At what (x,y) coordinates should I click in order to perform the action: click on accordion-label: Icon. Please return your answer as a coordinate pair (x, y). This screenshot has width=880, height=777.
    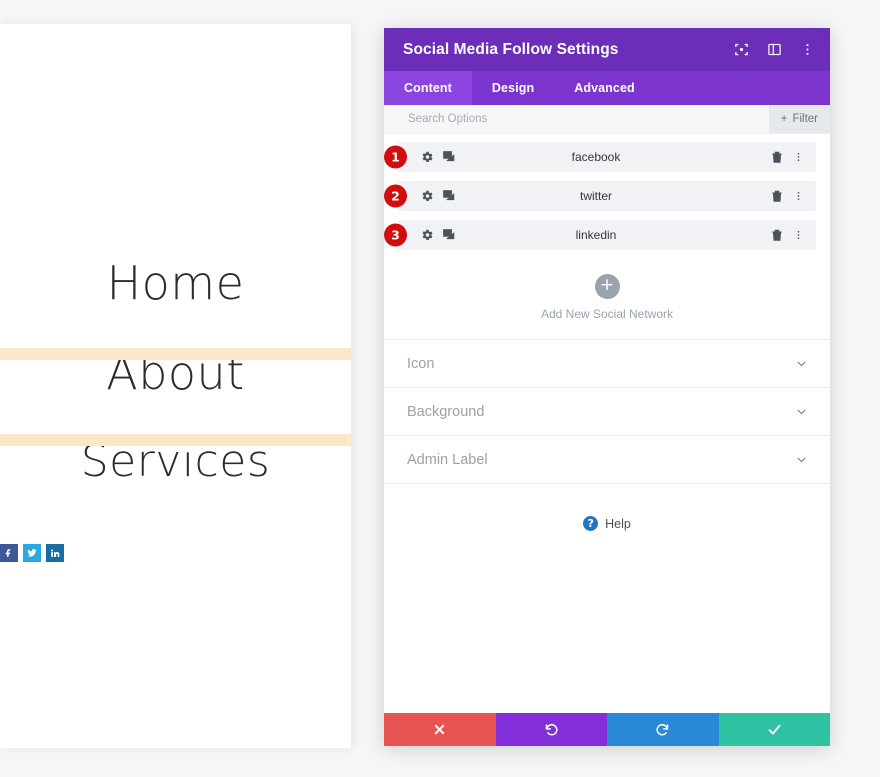
    Looking at the image, I should click on (421, 363).